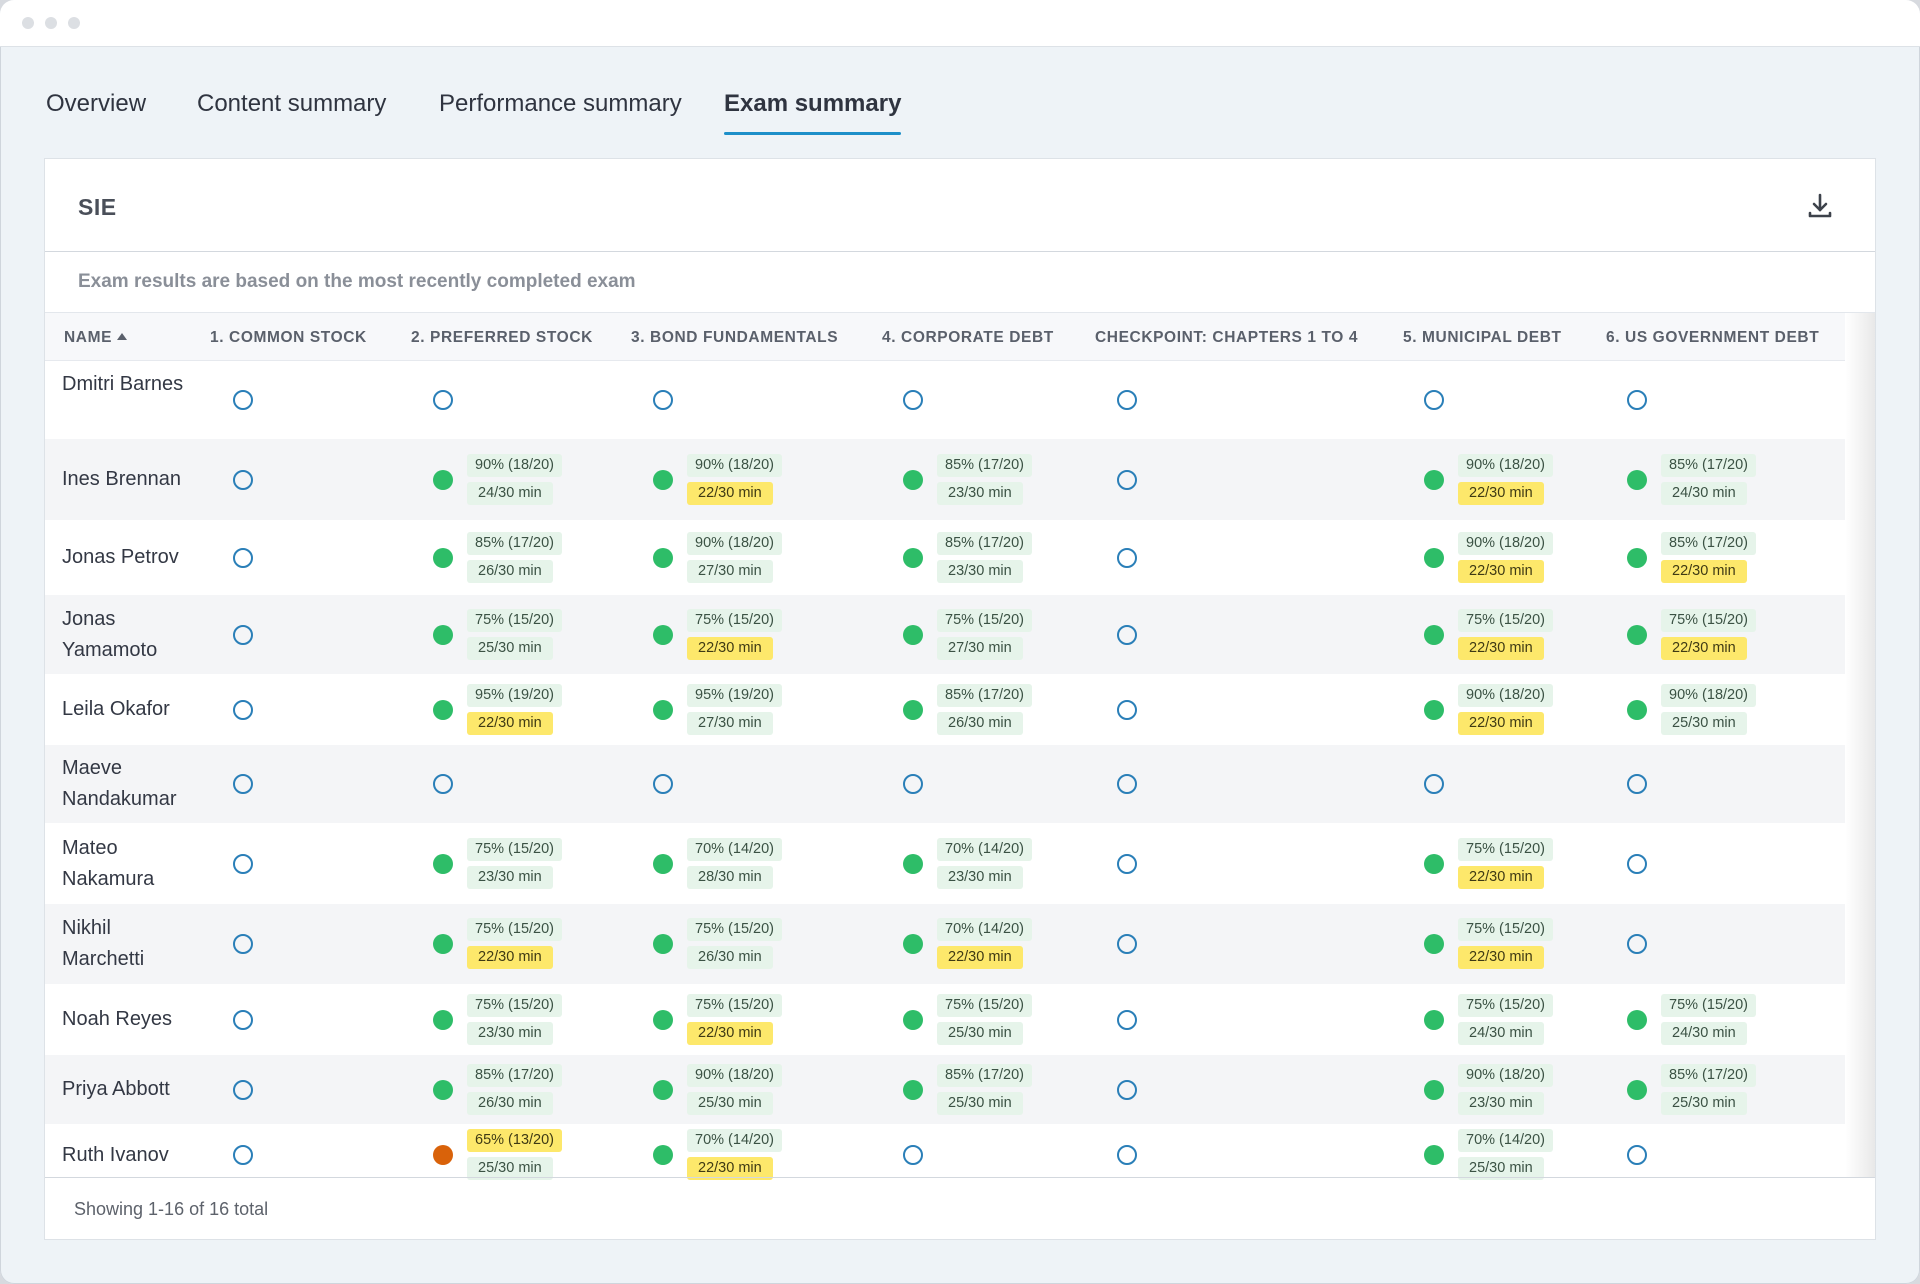  What do you see at coordinates (74, 23) in the screenshot?
I see `window-maximize-dot` at bounding box center [74, 23].